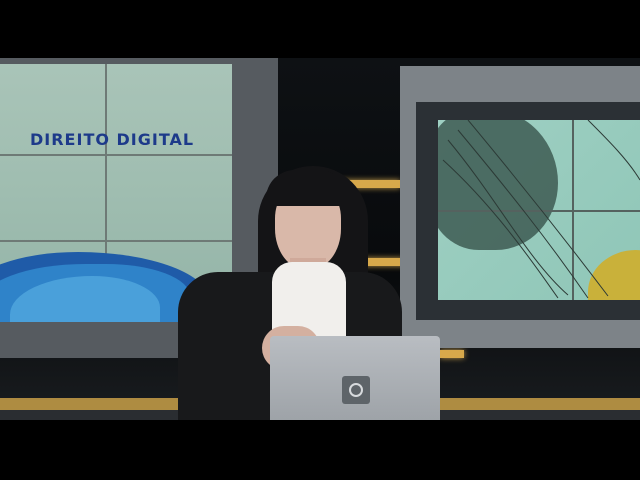 The image size is (640, 480). I want to click on presenter-bangs, so click(307, 188).